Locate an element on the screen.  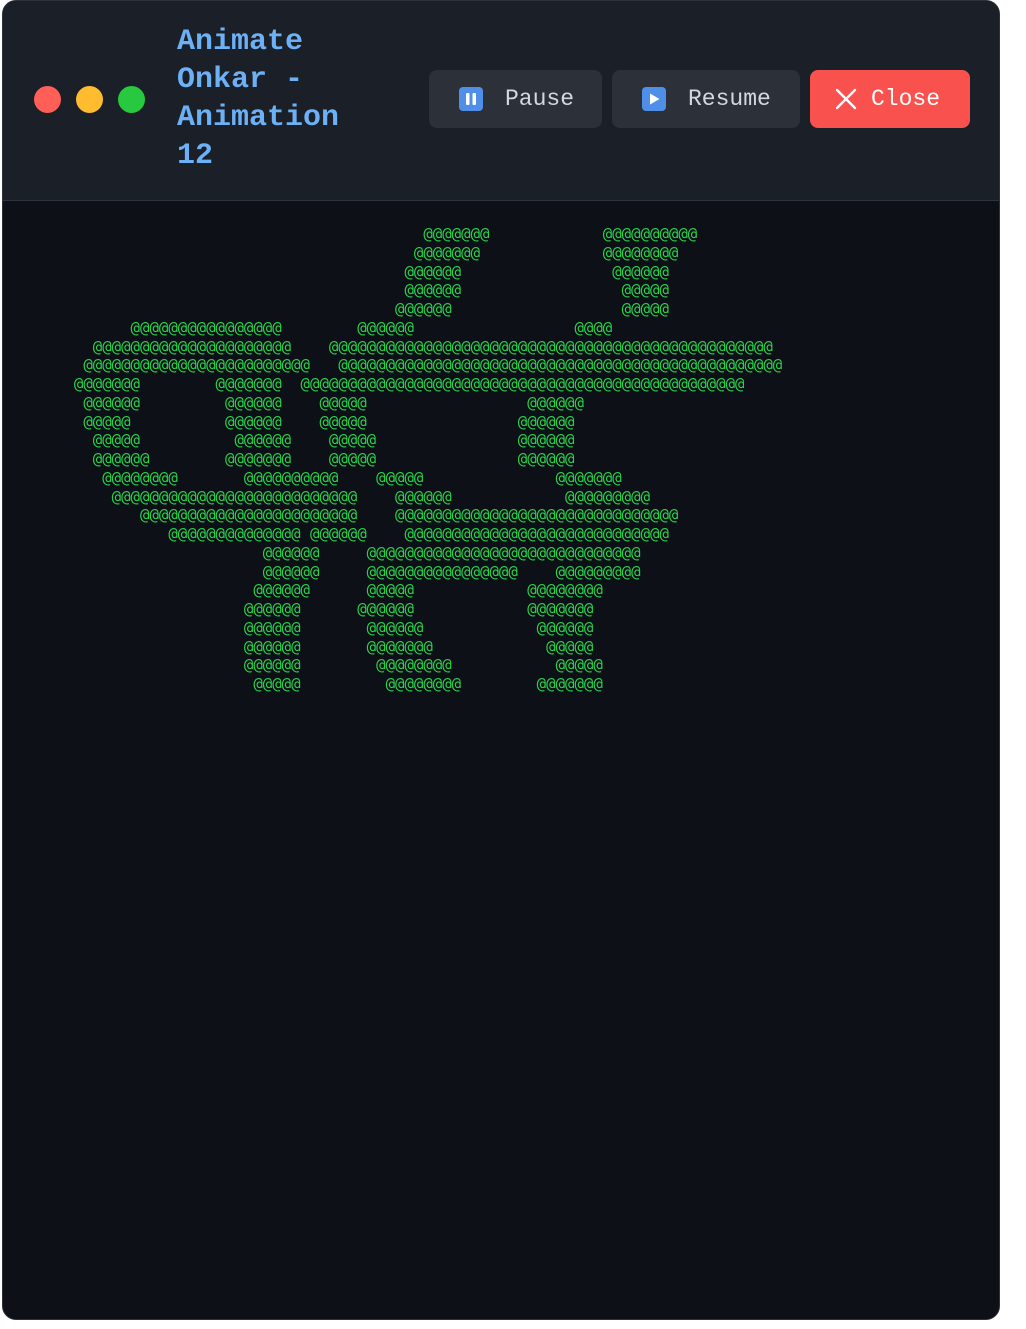
pause-label: Pause is located at coordinates (540, 99).